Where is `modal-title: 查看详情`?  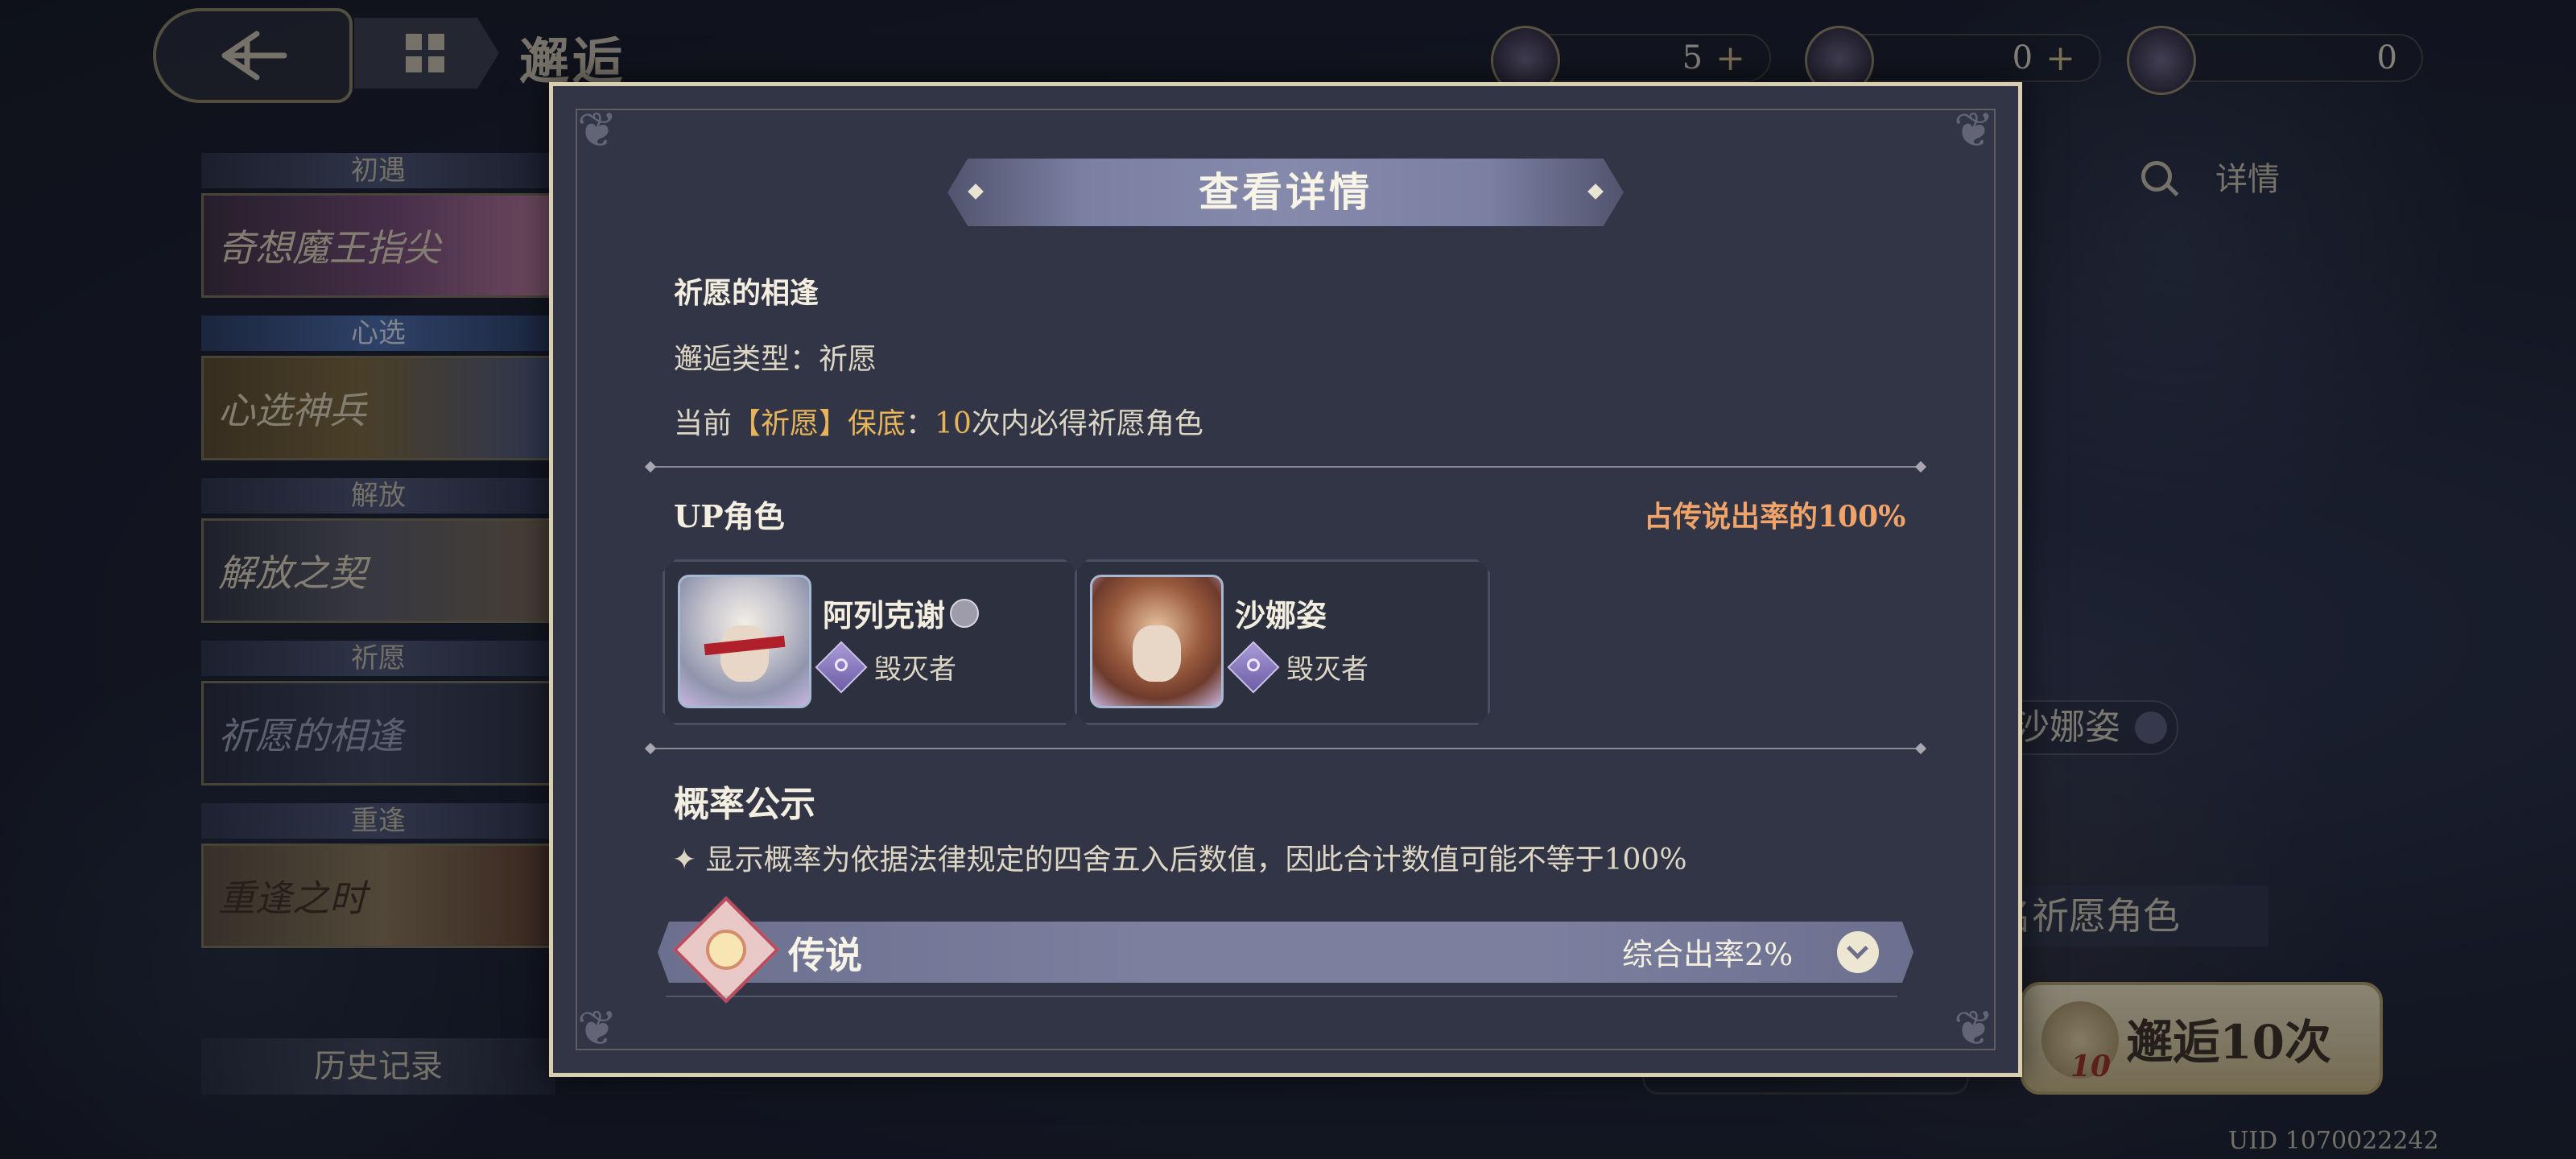
modal-title: 查看详情 is located at coordinates (1285, 192).